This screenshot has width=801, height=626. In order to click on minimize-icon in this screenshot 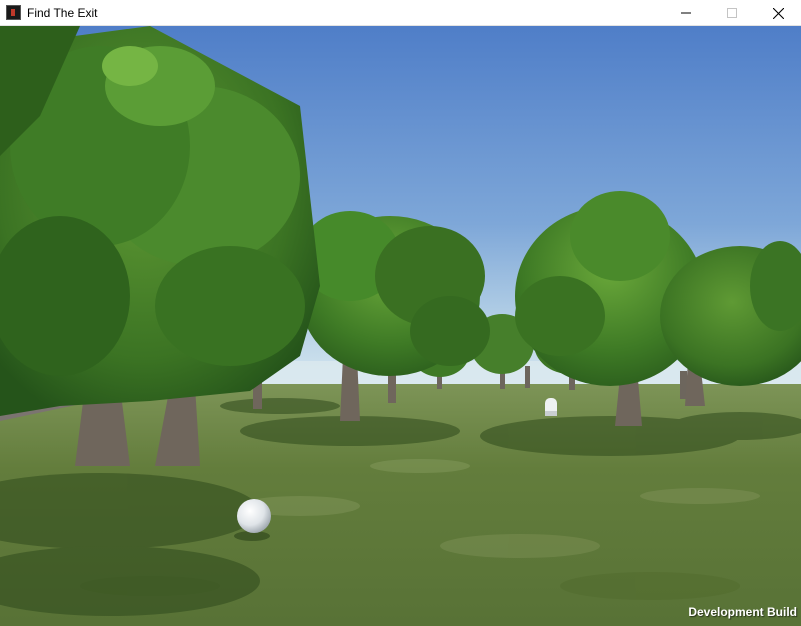, I will do `click(686, 13)`.